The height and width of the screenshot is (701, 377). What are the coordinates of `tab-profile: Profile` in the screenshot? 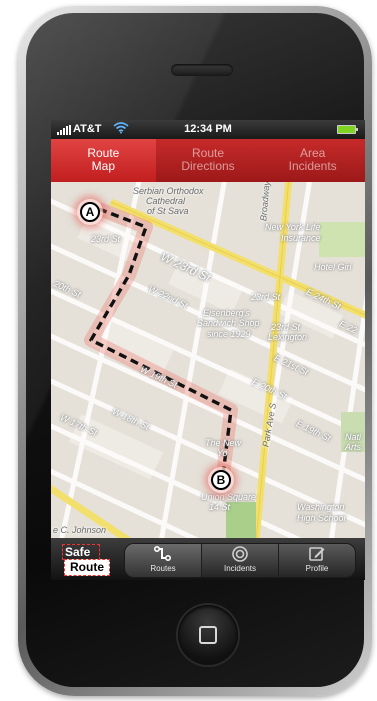 It's located at (317, 560).